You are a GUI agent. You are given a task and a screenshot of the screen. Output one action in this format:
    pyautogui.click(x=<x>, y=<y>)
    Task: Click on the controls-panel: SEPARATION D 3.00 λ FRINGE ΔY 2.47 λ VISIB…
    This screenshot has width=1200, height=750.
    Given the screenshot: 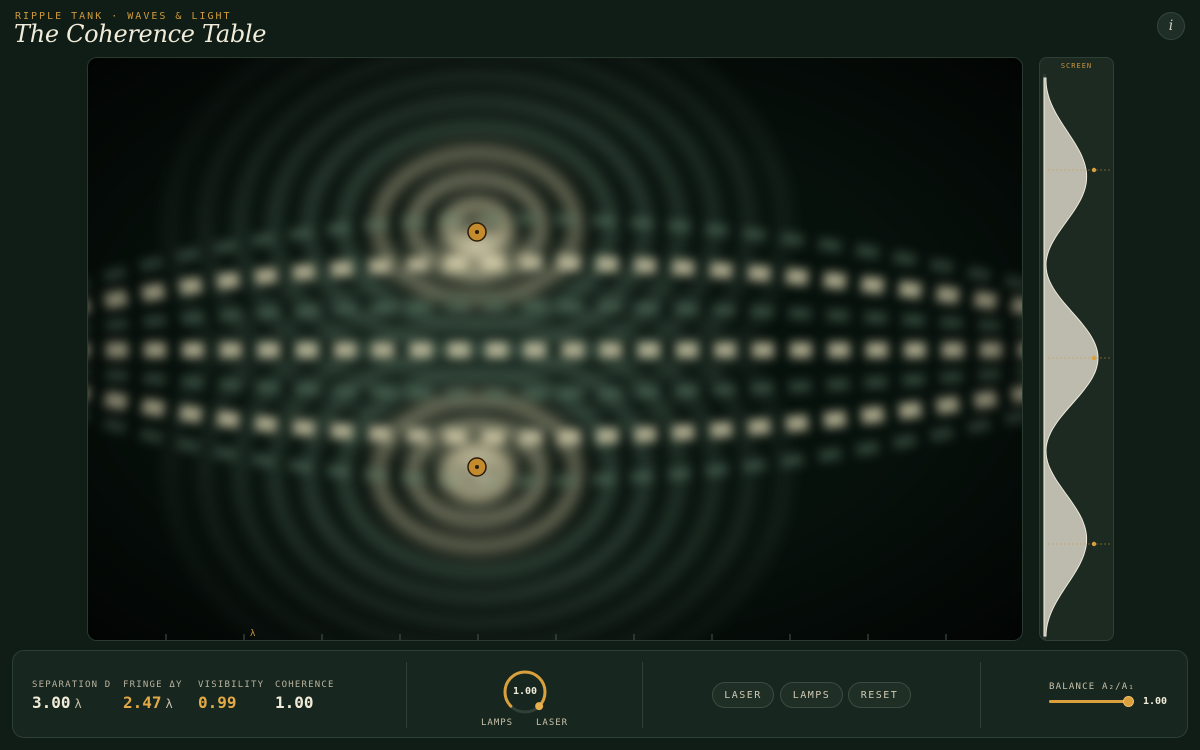 What is the action you would take?
    pyautogui.click(x=600, y=694)
    